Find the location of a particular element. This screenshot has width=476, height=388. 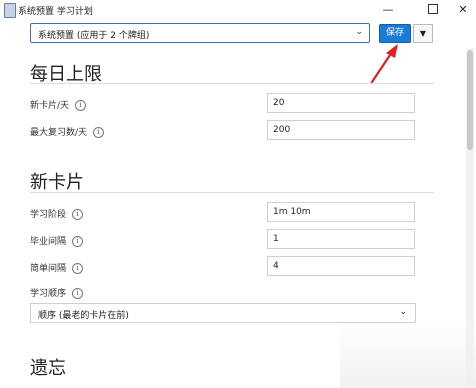

max-reviews-per-day-label: 最大复习数/天 i is located at coordinates (67, 131).